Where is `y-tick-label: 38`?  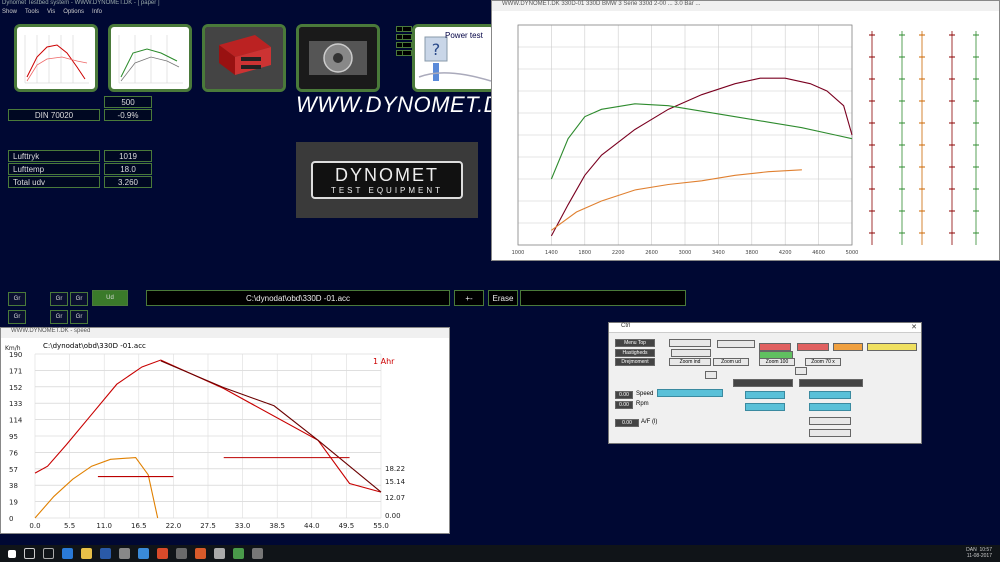 y-tick-label: 38 is located at coordinates (13, 486).